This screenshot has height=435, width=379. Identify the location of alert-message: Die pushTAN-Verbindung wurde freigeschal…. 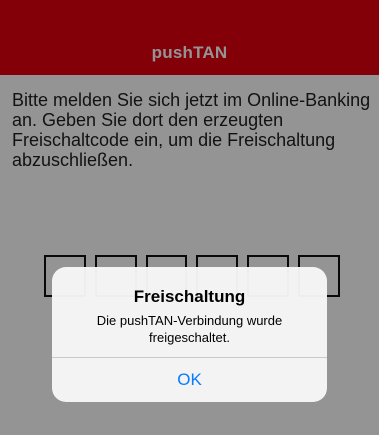
(189, 329).